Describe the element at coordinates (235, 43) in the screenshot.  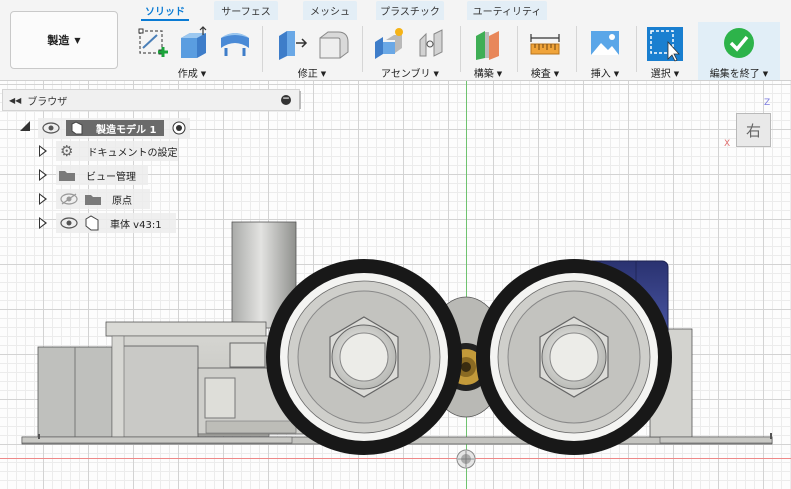
I see `revolve-icon` at that location.